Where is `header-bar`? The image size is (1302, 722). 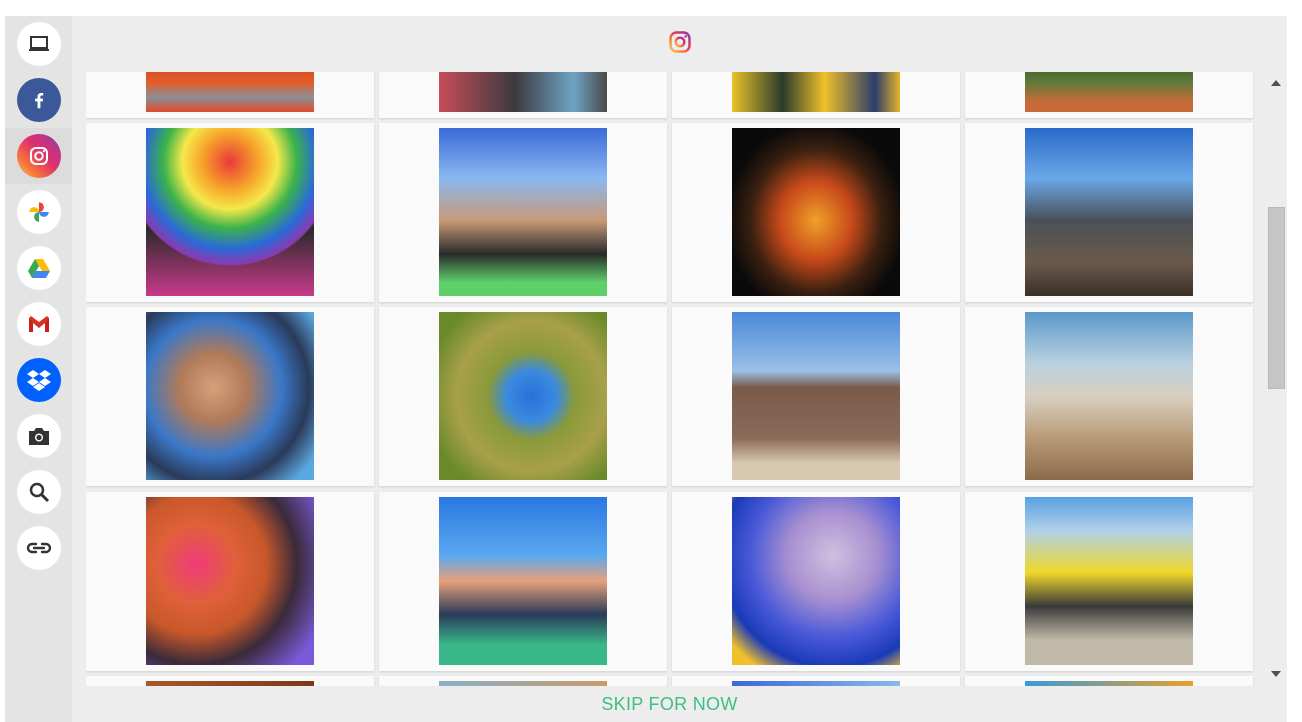 header-bar is located at coordinates (679, 44).